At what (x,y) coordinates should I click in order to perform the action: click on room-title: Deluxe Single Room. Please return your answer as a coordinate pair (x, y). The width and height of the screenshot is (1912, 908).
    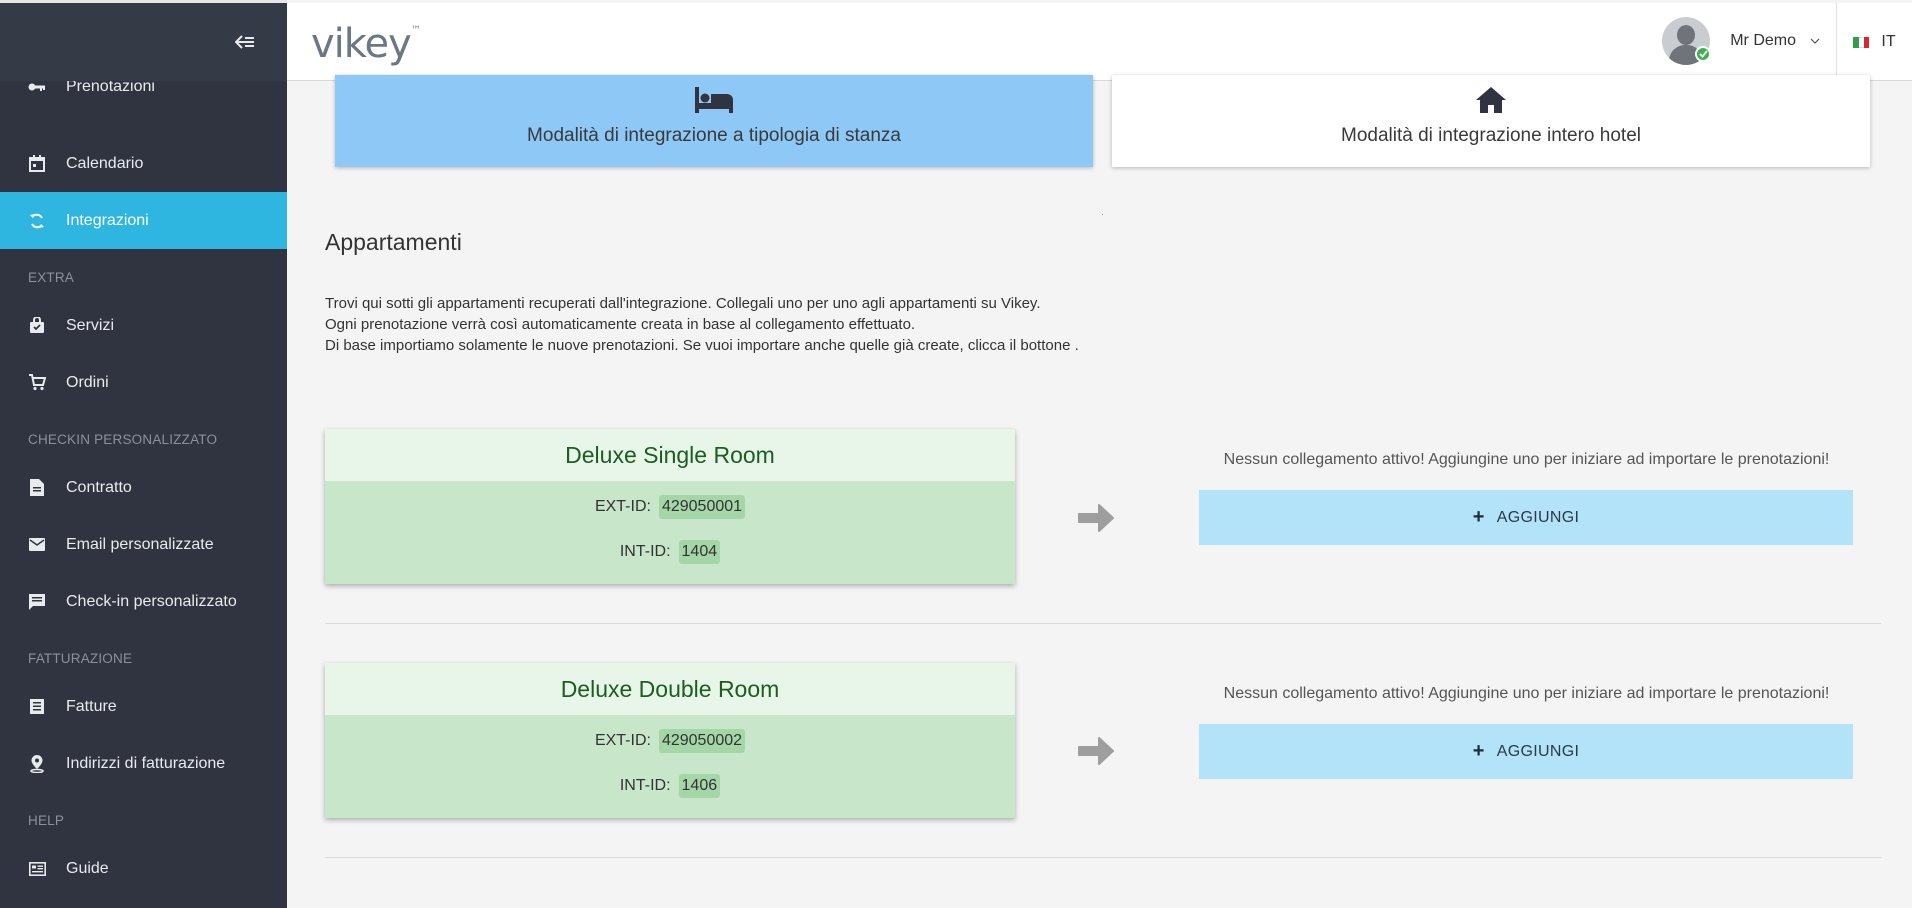
    Looking at the image, I should click on (670, 455).